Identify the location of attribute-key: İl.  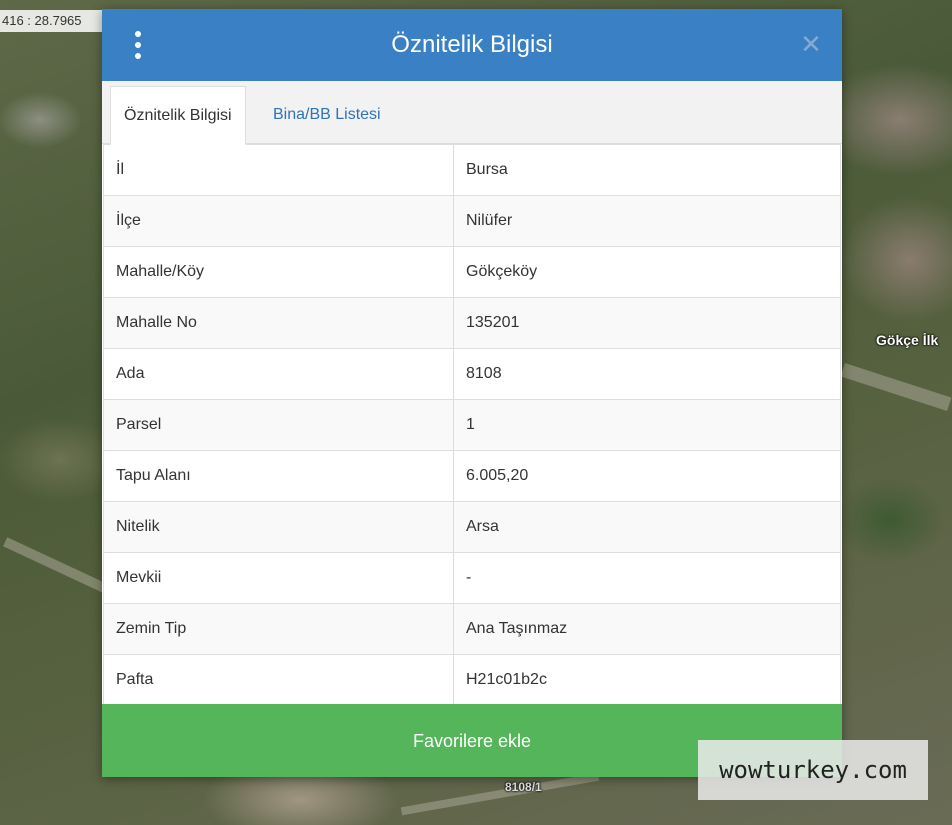
(278, 170).